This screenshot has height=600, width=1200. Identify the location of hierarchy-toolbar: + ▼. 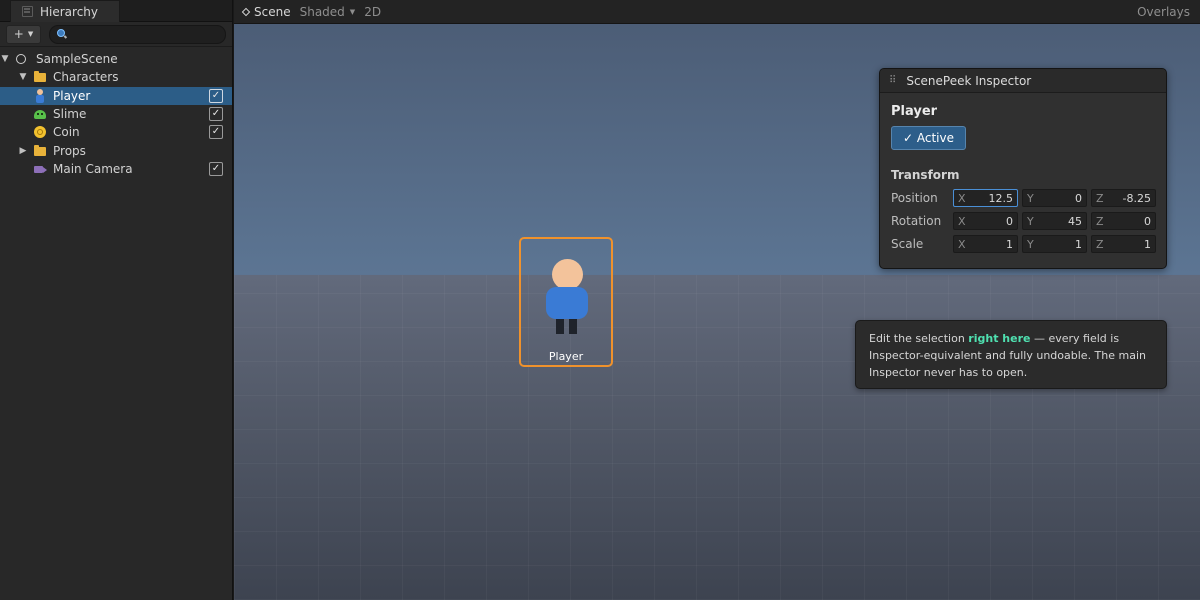
(116, 34).